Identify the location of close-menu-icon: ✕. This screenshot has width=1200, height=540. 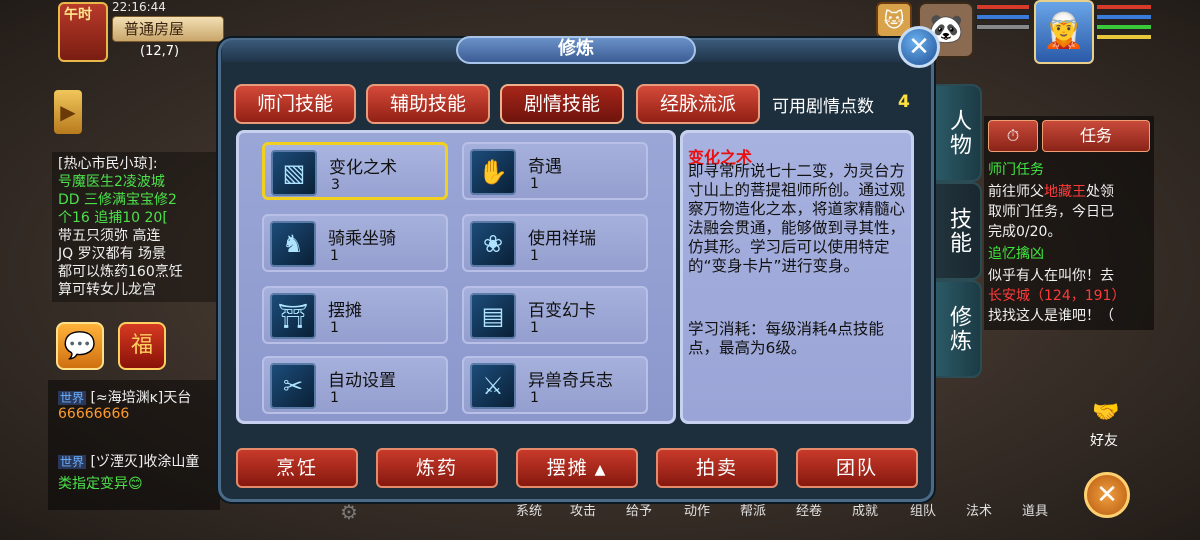
(1107, 495).